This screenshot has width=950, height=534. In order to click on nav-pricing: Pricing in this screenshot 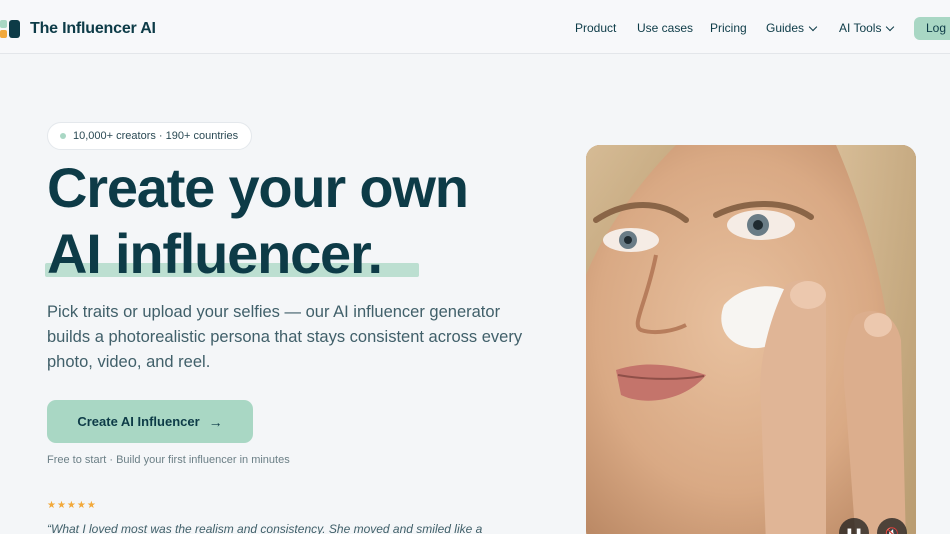, I will do `click(728, 28)`.